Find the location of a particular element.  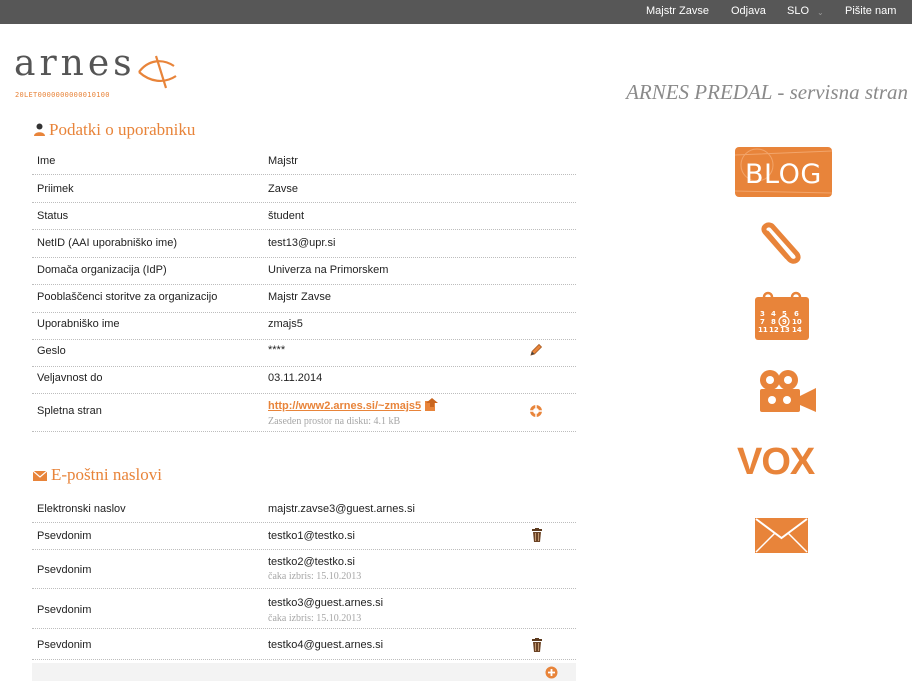

row-value: test13@upr.si is located at coordinates (302, 243).